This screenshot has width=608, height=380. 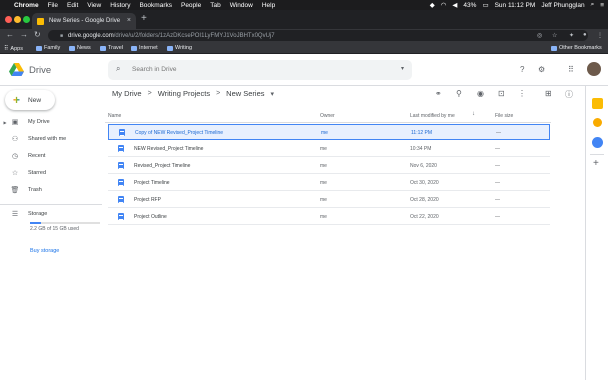 What do you see at coordinates (329, 183) in the screenshot?
I see `table-row: Project Timeline me Oct 30, 2020 —` at bounding box center [329, 183].